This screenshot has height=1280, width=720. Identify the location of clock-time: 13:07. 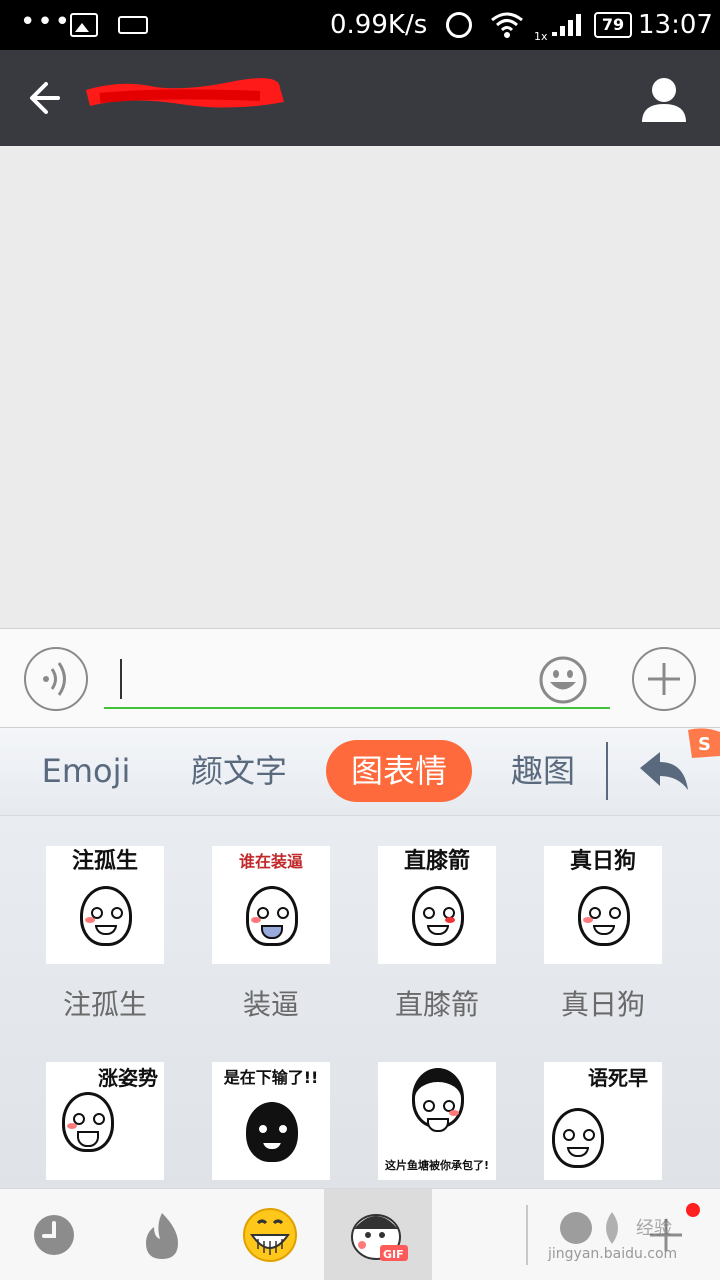
(675, 25).